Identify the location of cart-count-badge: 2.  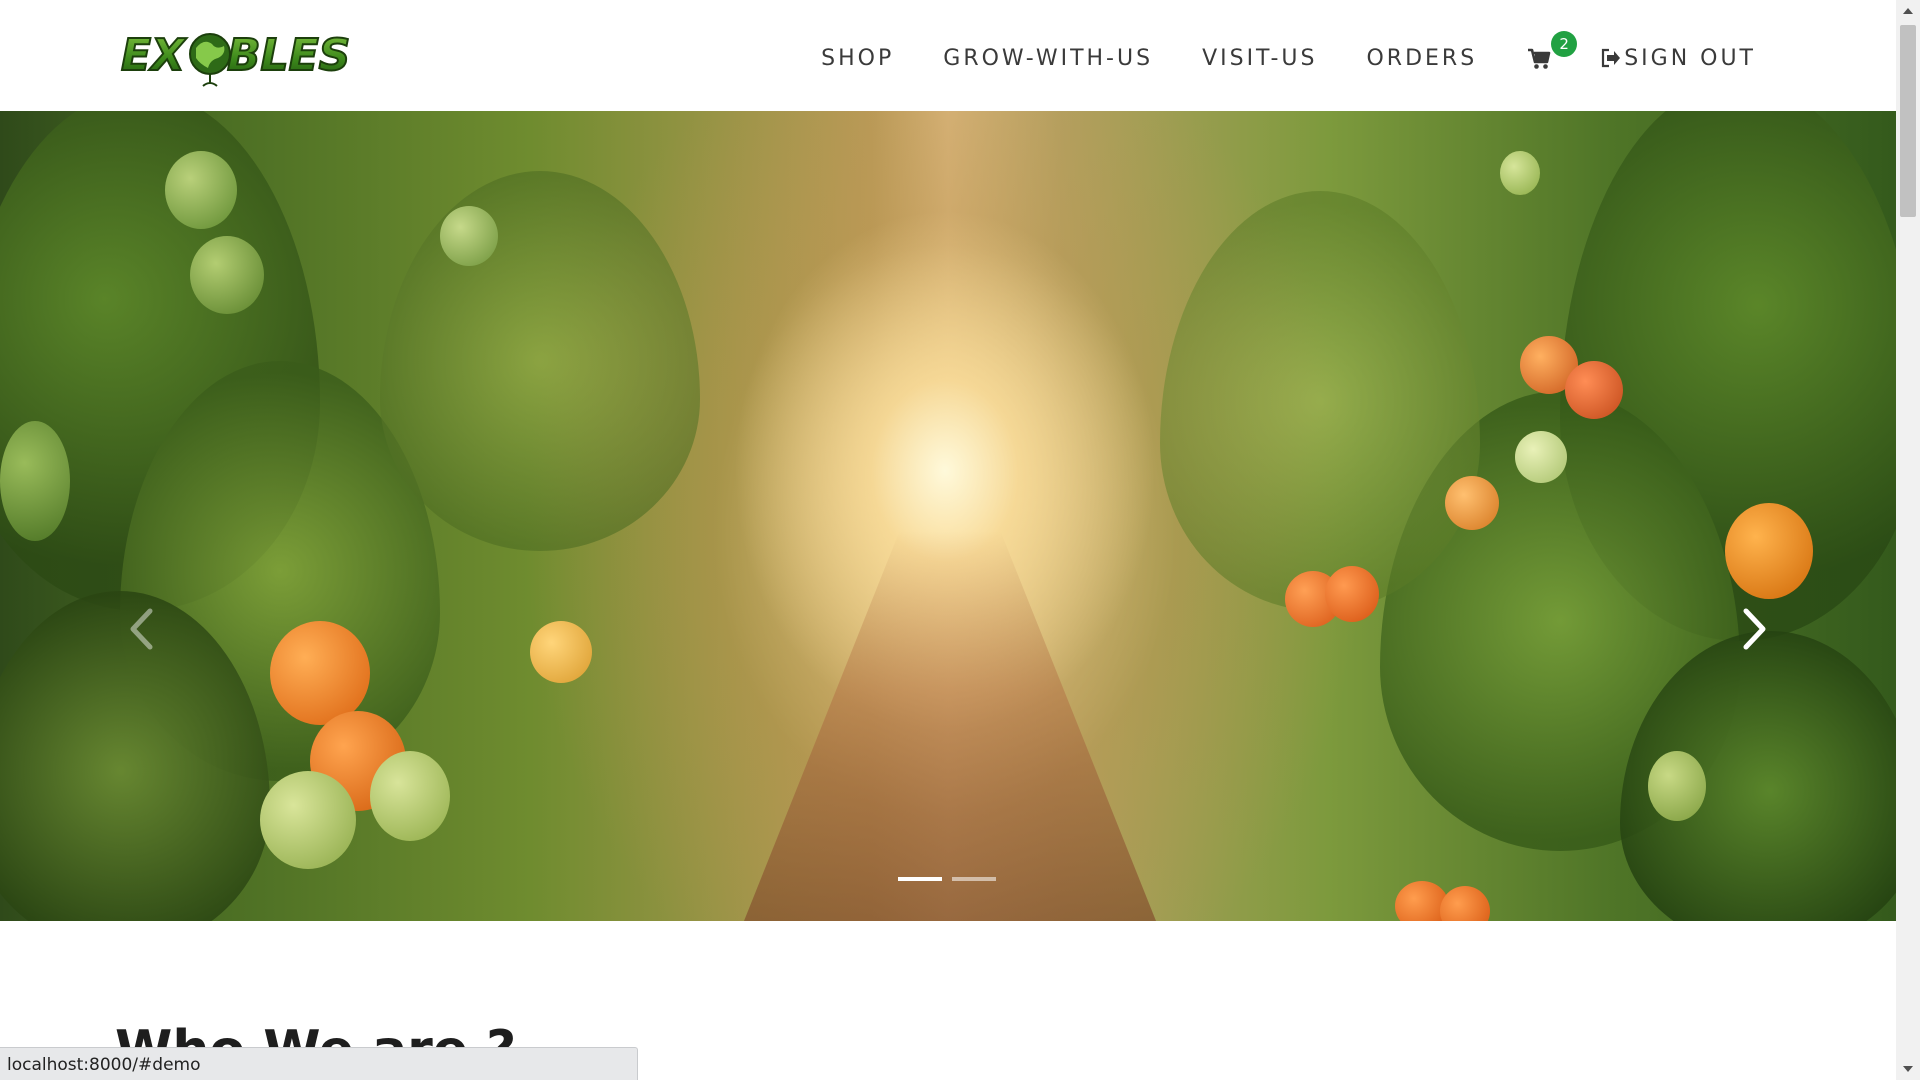
(1564, 44).